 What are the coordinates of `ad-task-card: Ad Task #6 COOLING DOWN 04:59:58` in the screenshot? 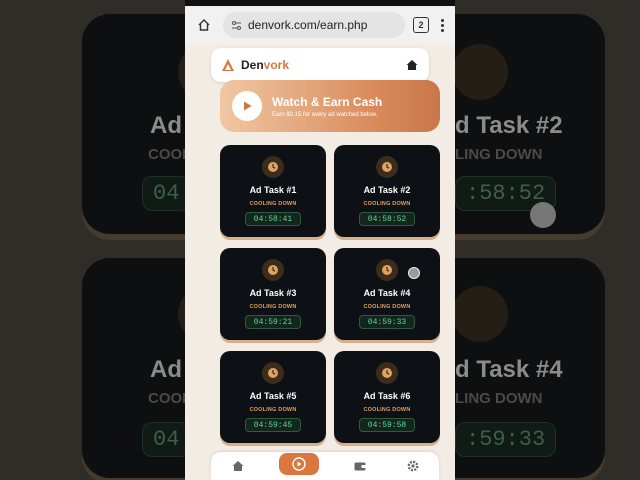 It's located at (387, 397).